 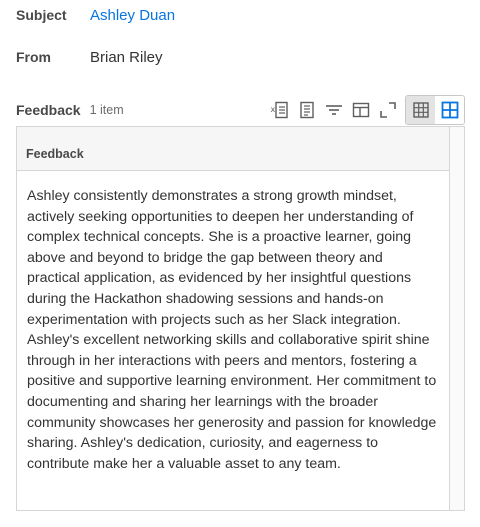 I want to click on grid-view-button, so click(x=449, y=110).